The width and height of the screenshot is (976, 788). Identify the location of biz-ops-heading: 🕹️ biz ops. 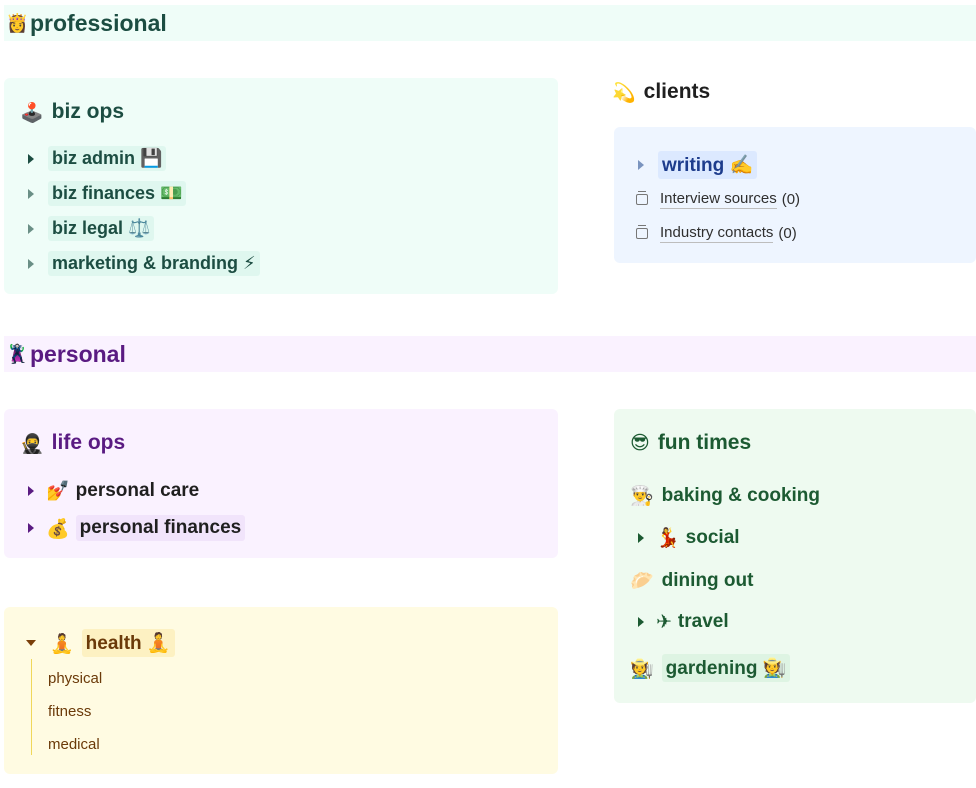
(72, 112).